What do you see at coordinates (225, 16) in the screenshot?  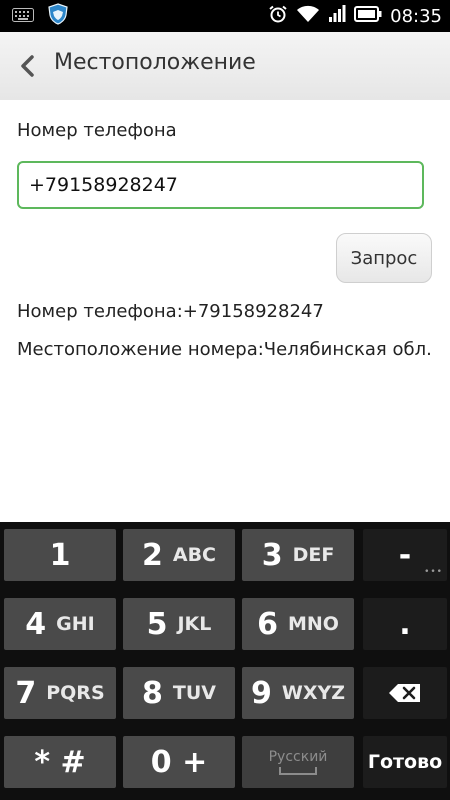 I see `status-bar: 08:35` at bounding box center [225, 16].